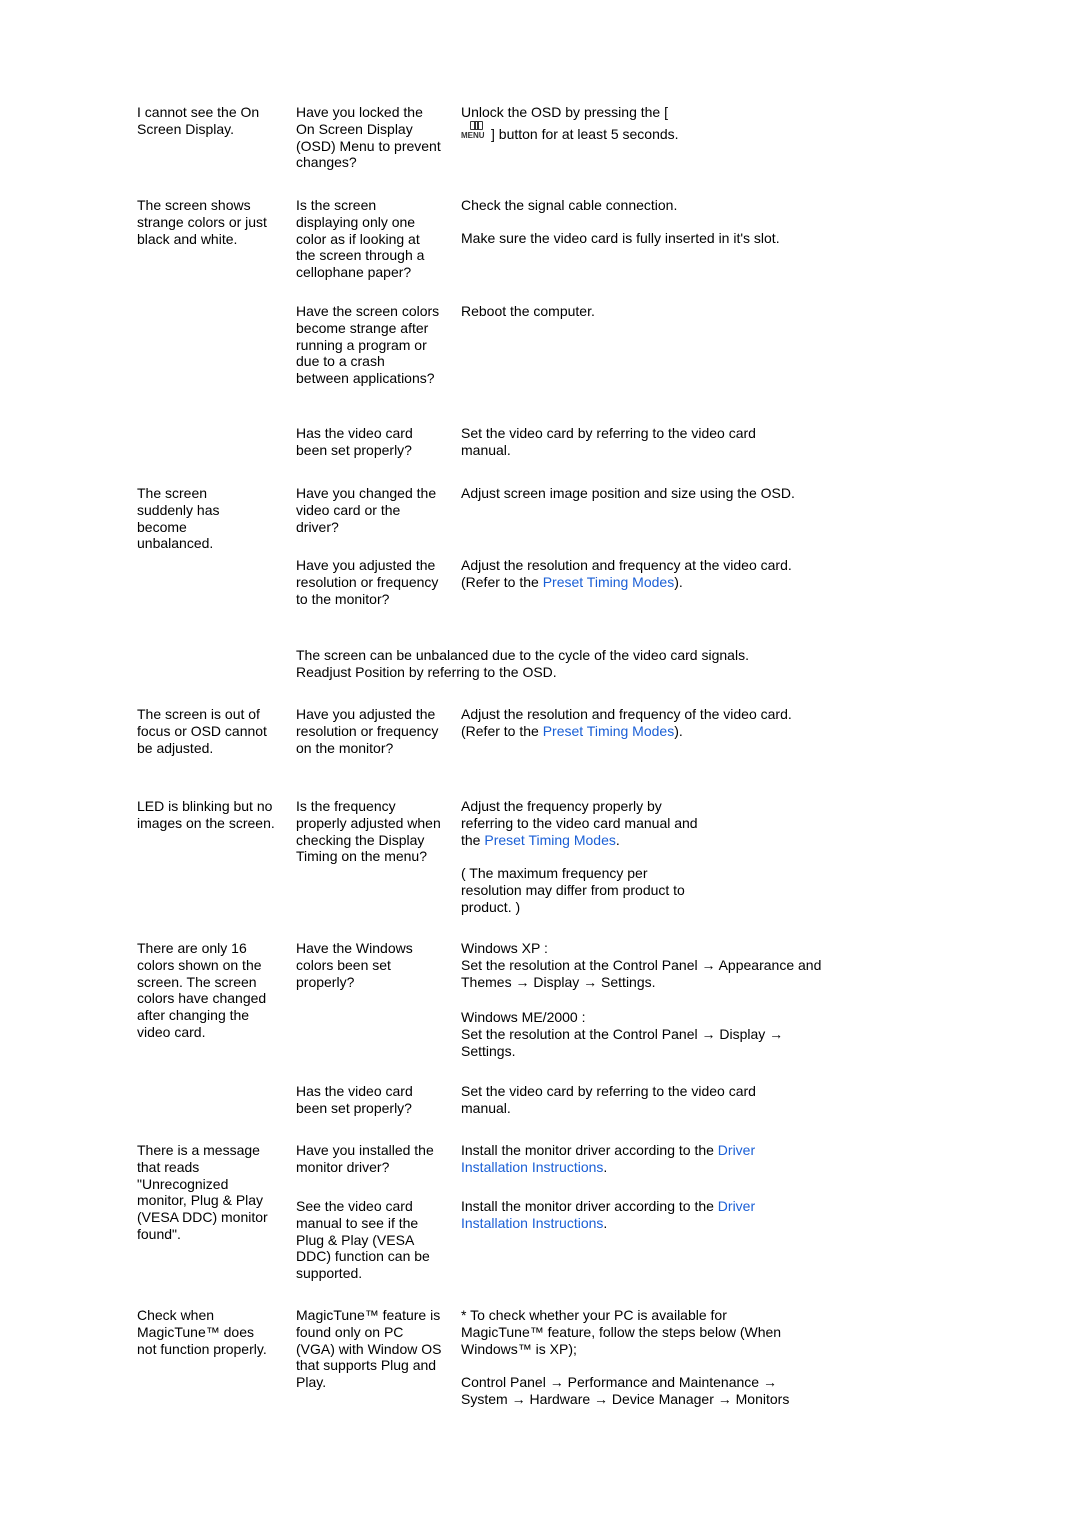 The height and width of the screenshot is (1528, 1080). I want to click on menu-button-icon: MENU, so click(476, 130).